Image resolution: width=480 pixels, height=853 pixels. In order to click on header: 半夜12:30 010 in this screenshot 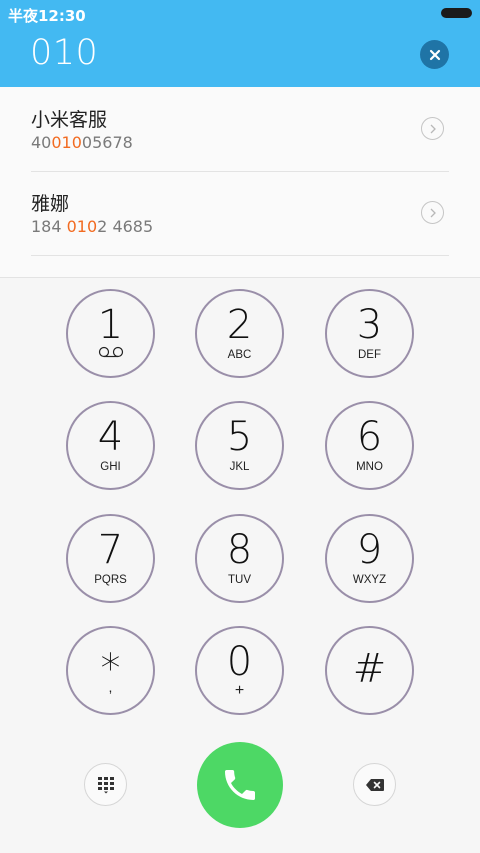, I will do `click(240, 43)`.